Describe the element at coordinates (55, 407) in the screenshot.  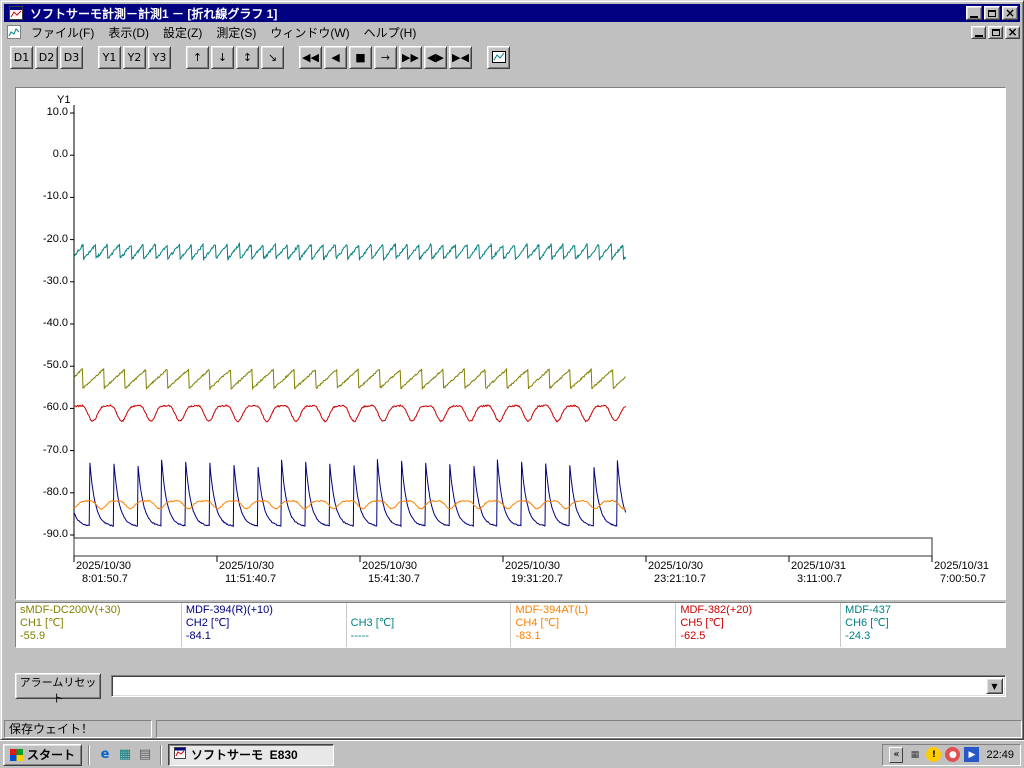
I see `y-tick-label: -60.0` at that location.